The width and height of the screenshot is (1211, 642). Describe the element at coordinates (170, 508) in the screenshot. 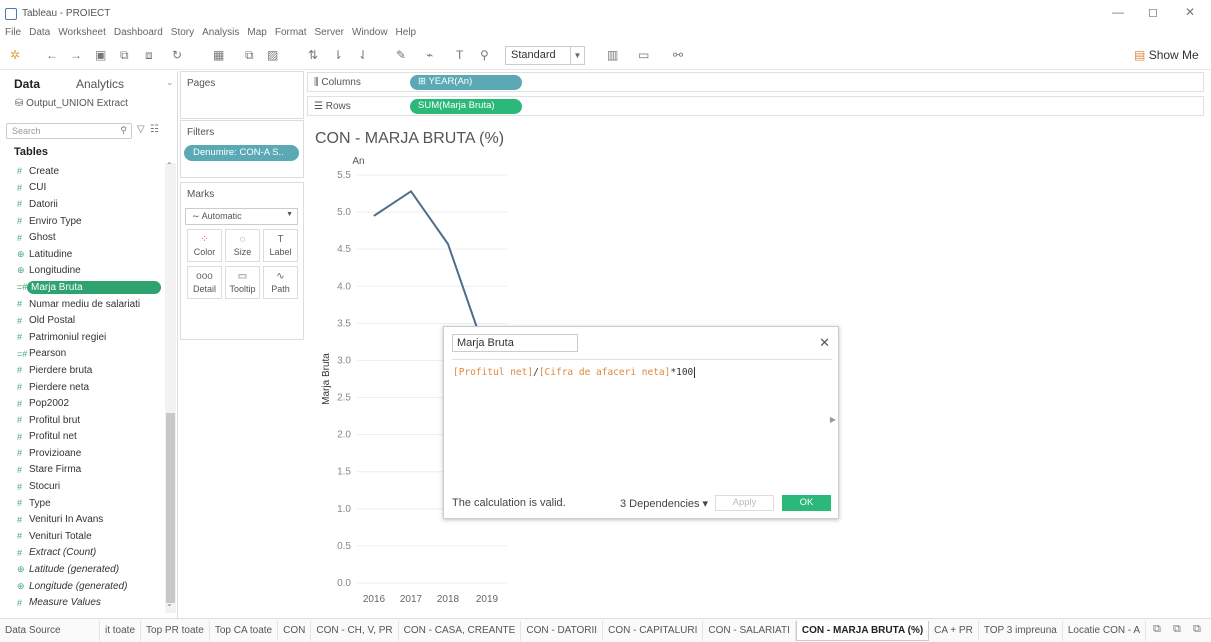

I see `scrollbar-thumb` at that location.